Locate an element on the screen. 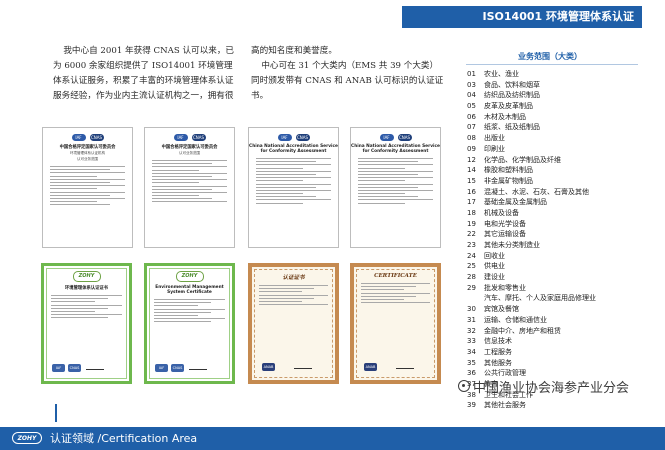  watermark-text: 中国渔业协会海参产业分会 is located at coordinates (551, 388).